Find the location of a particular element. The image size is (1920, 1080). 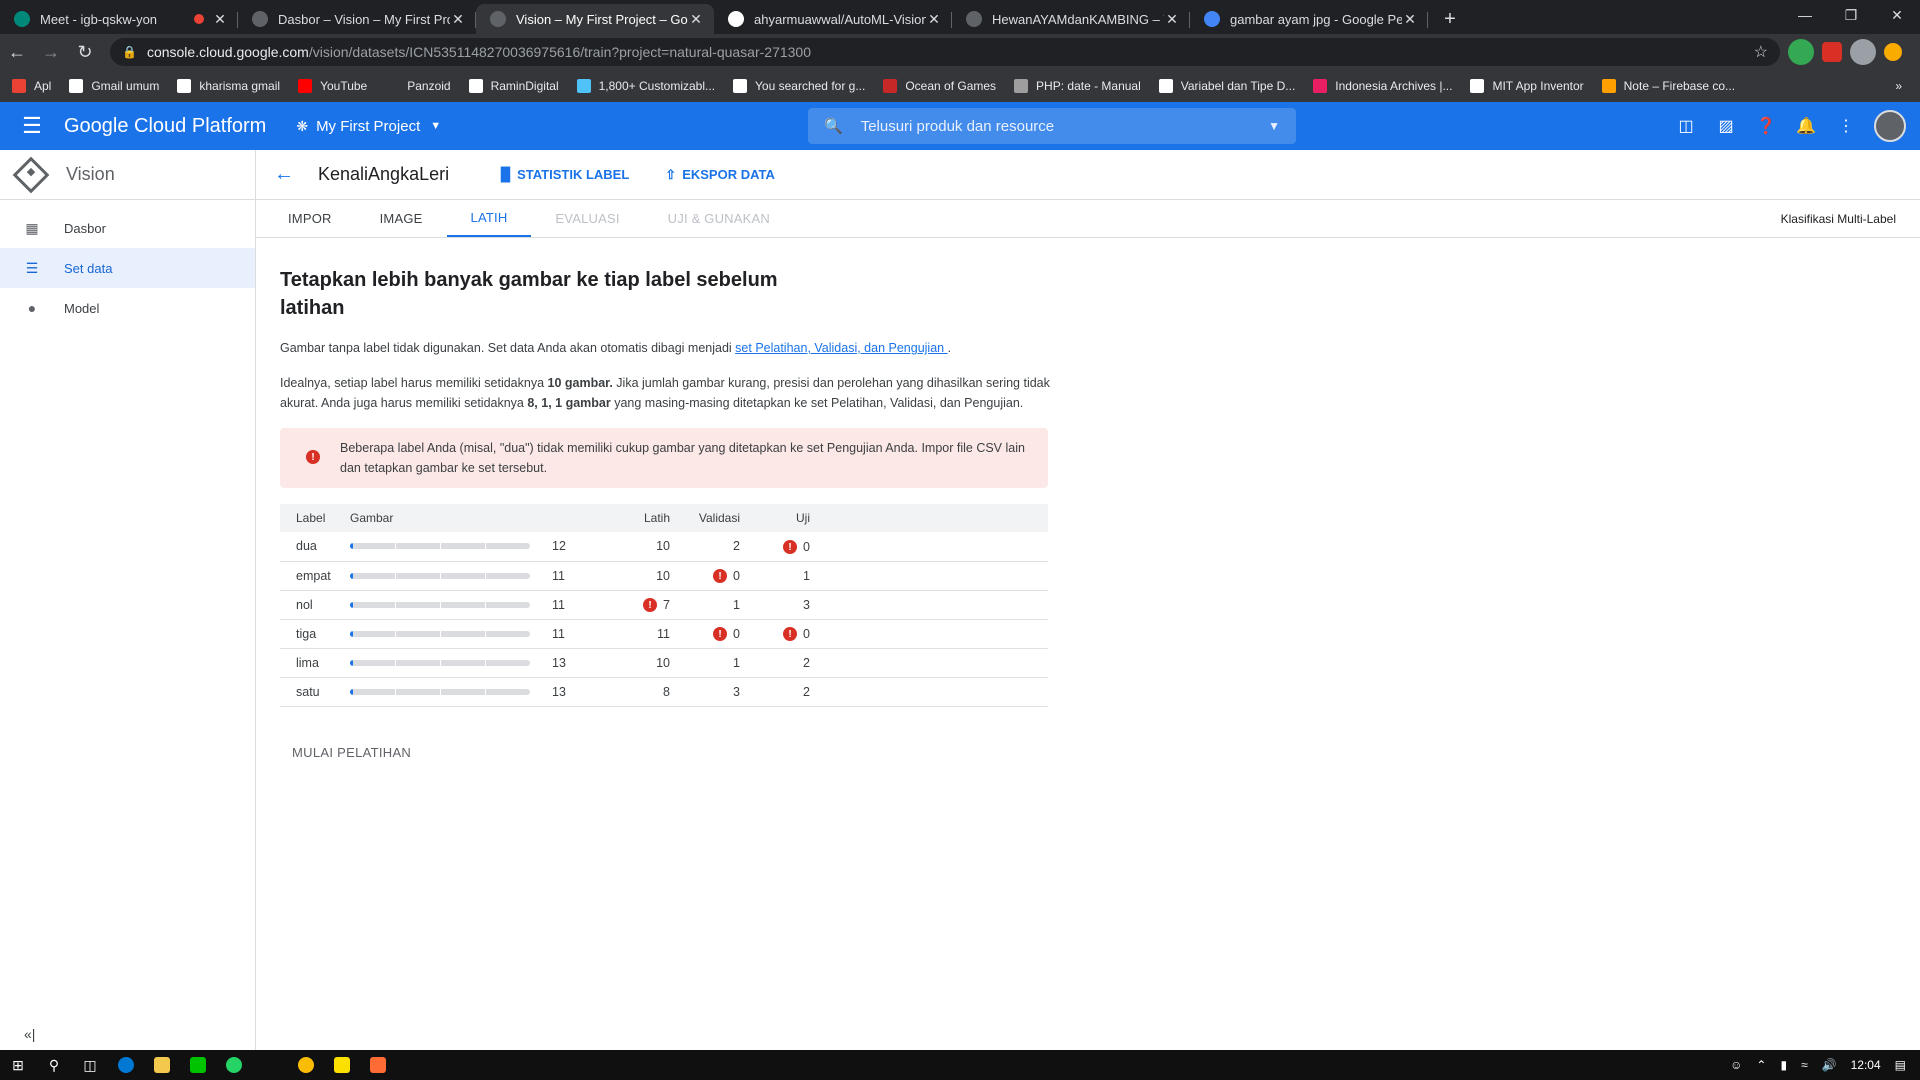

wifi-icon: ≈ is located at coordinates (1804, 1065).